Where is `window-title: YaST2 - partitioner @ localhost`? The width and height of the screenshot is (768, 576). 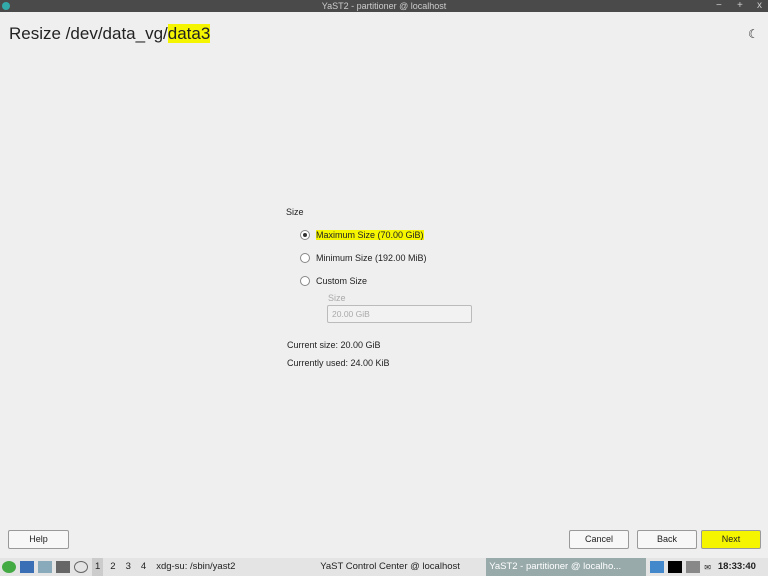
window-title: YaST2 - partitioner @ localhost is located at coordinates (384, 6).